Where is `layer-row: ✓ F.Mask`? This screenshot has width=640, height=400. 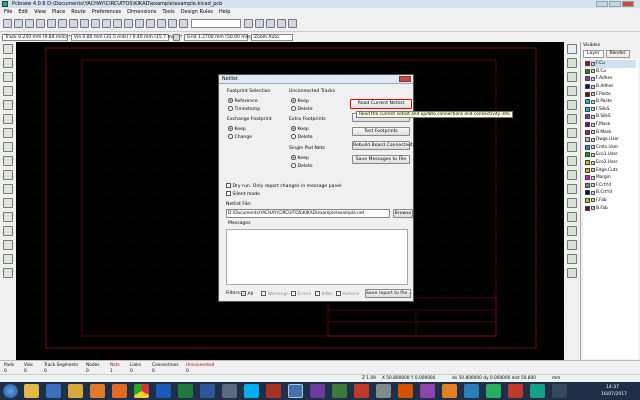 layer-row: ✓ F.Mask is located at coordinates (610, 125).